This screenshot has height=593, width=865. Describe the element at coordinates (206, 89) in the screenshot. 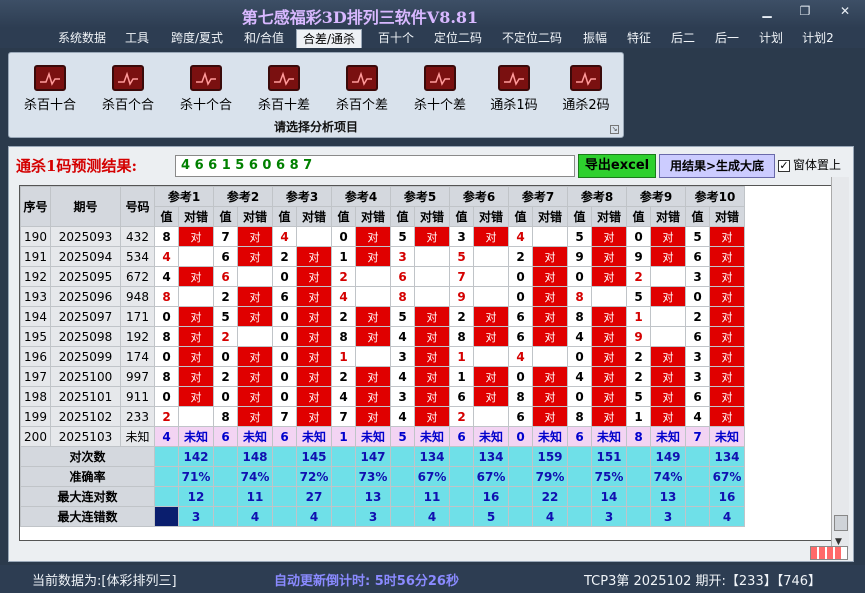

I see `ribbon-btn-kill-sg-sum: 杀十个合` at that location.